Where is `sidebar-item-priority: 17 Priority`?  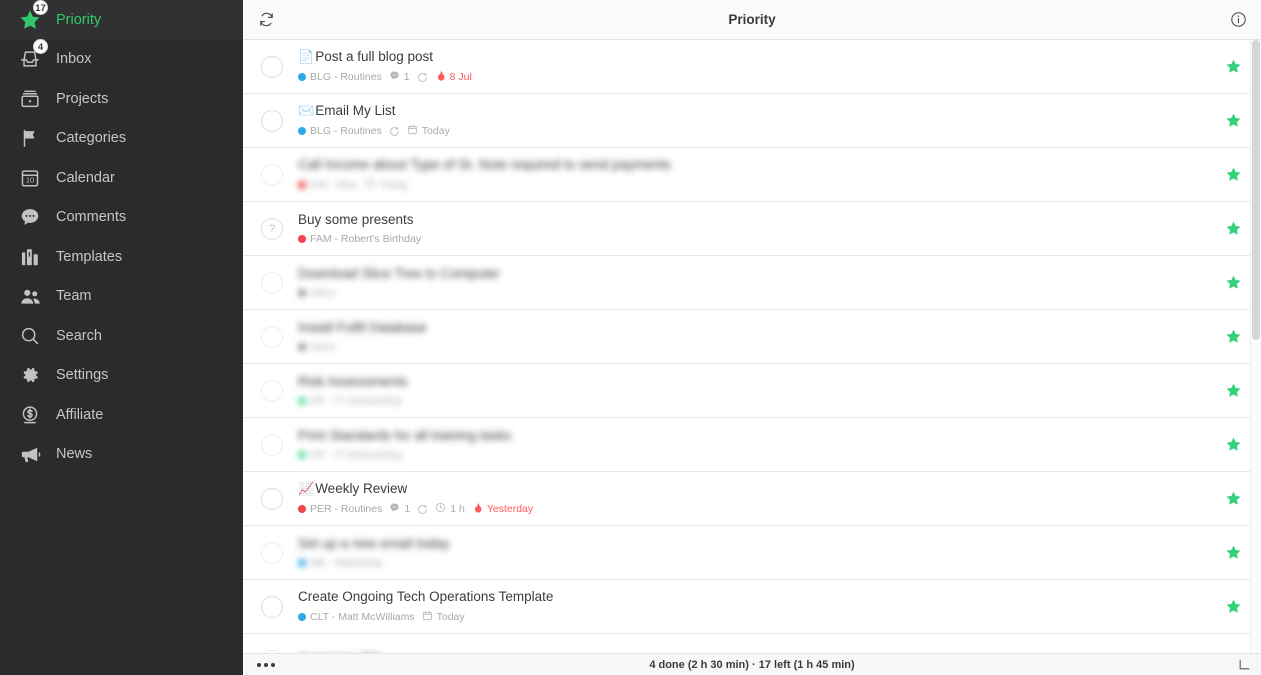
sidebar-item-priority: 17 Priority is located at coordinates (121, 20).